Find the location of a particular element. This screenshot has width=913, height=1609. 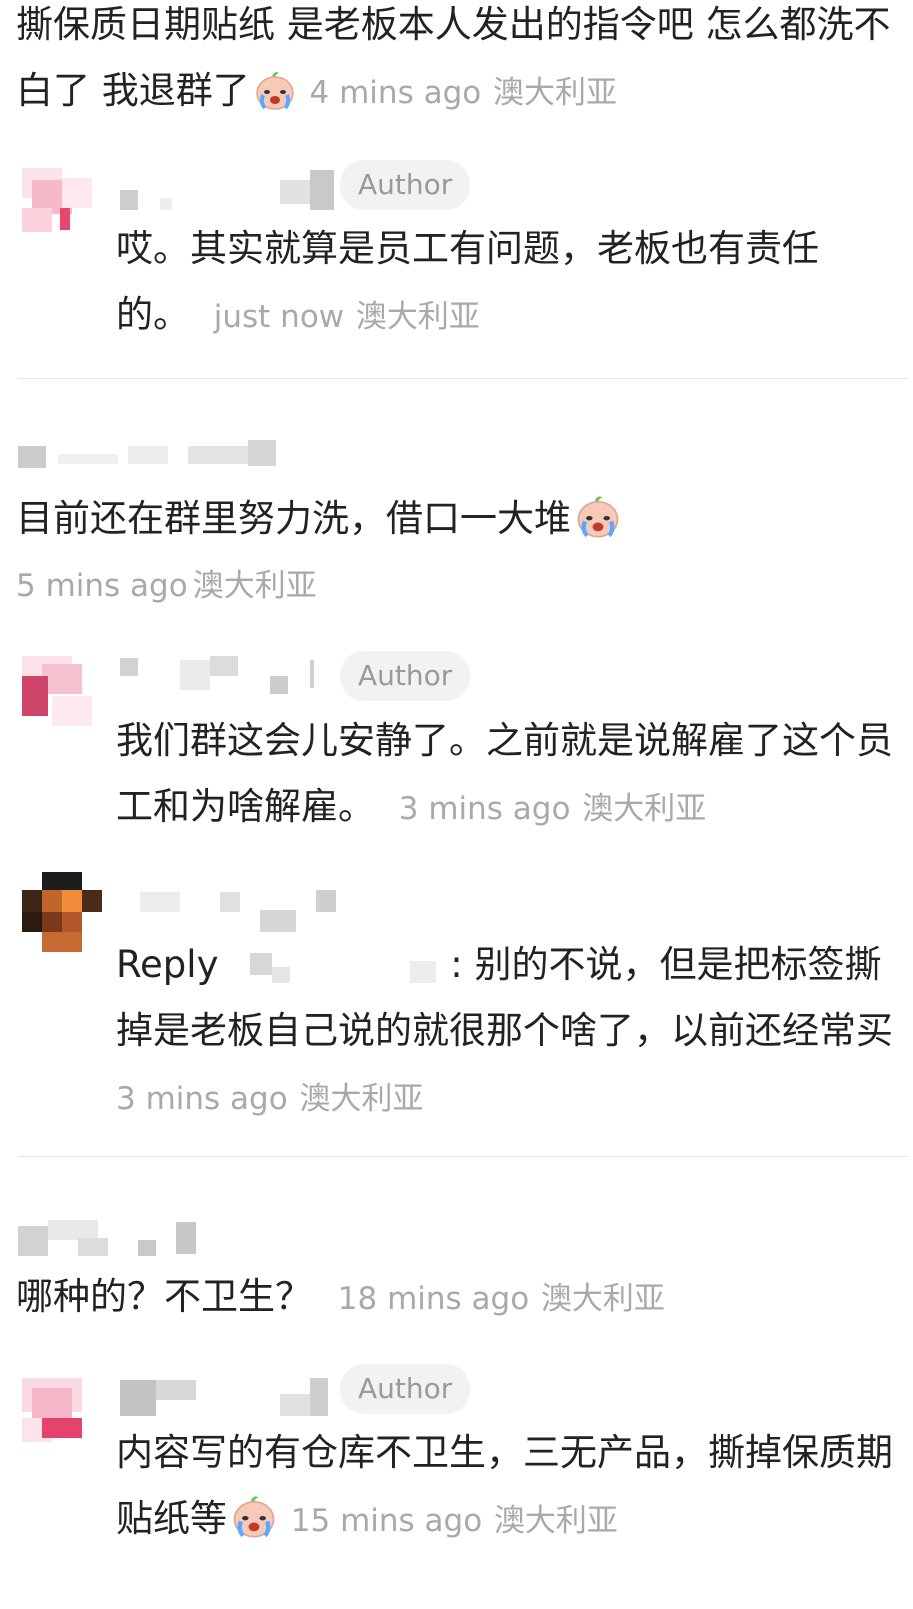

comment-3-body: 哪种的？不卫生？ is located at coordinates (164, 1296).